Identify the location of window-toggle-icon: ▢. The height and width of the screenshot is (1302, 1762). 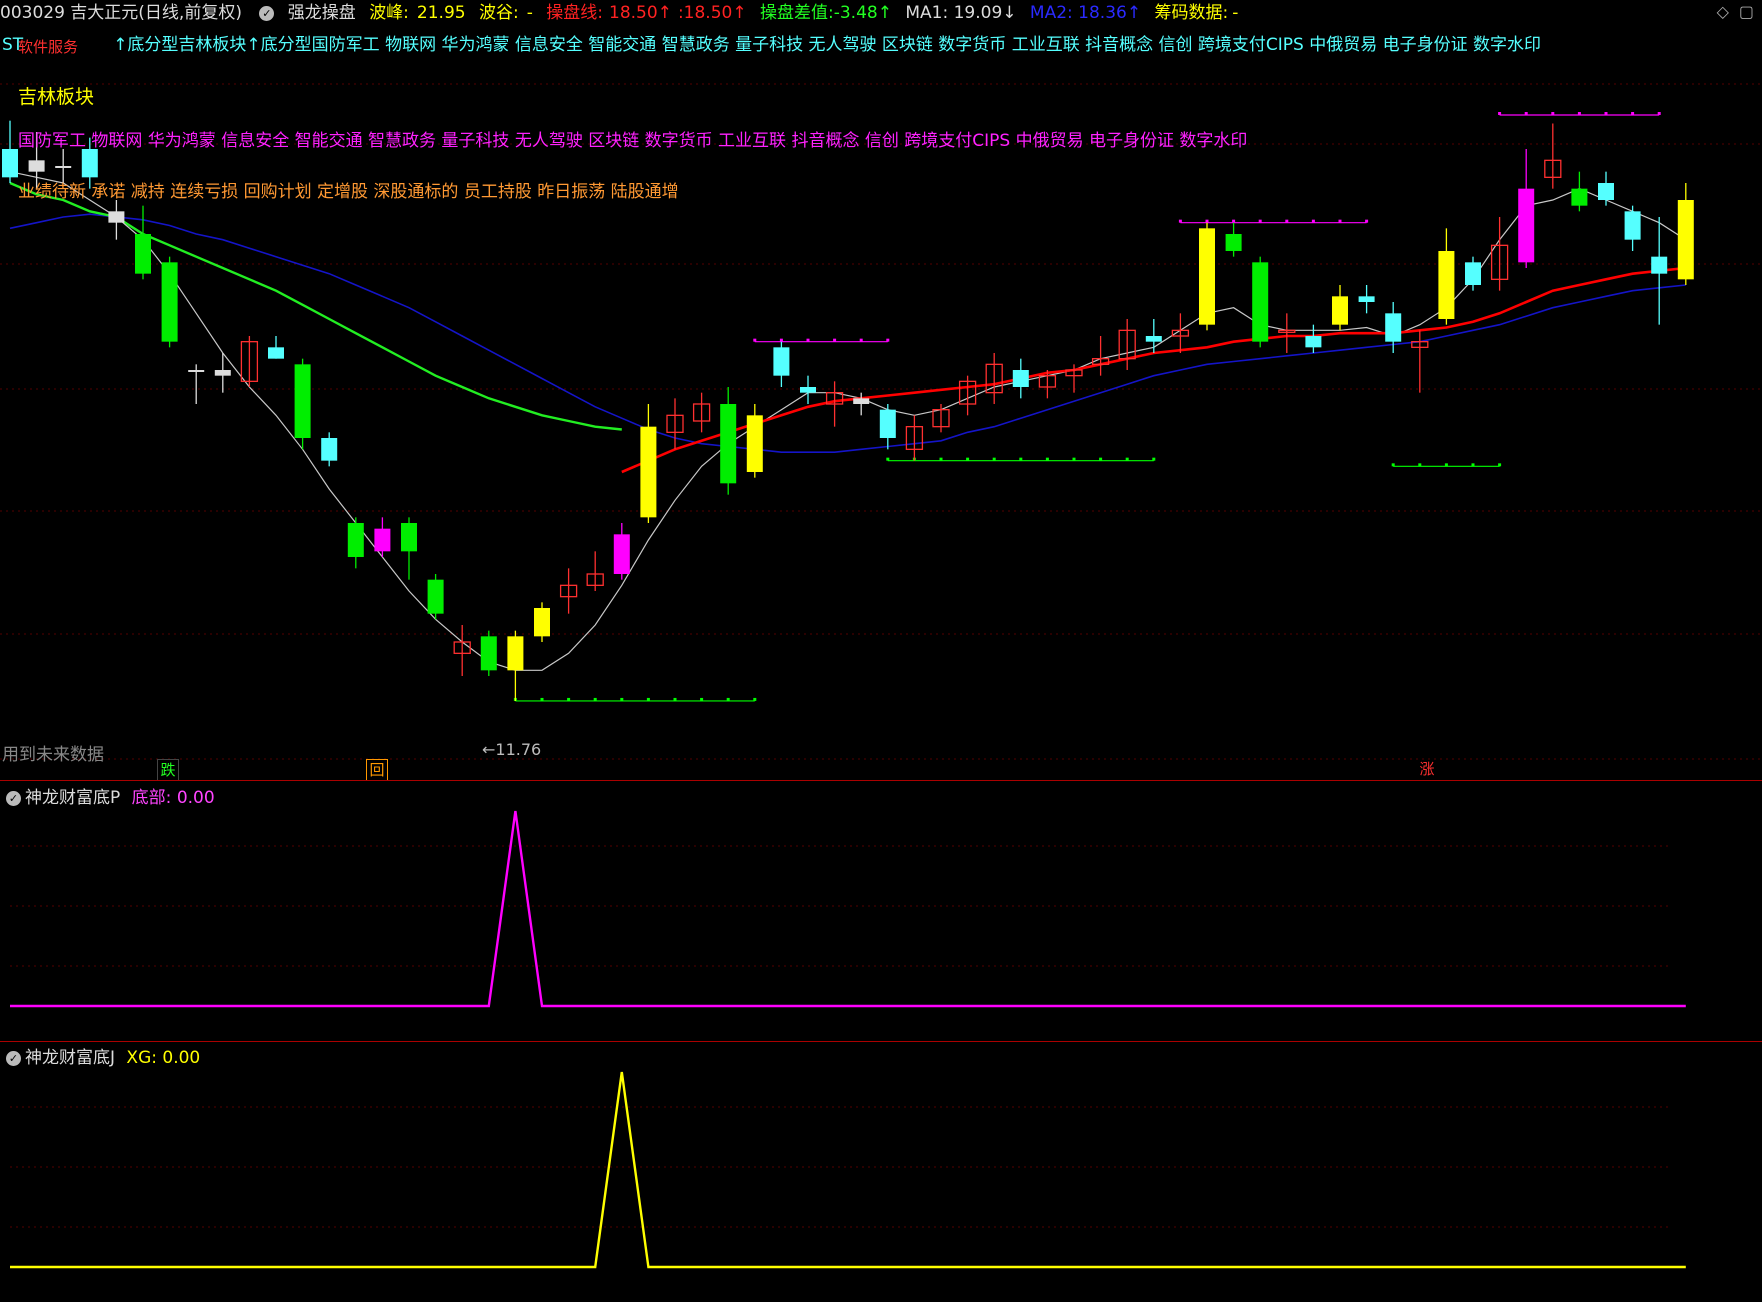
(1746, 11).